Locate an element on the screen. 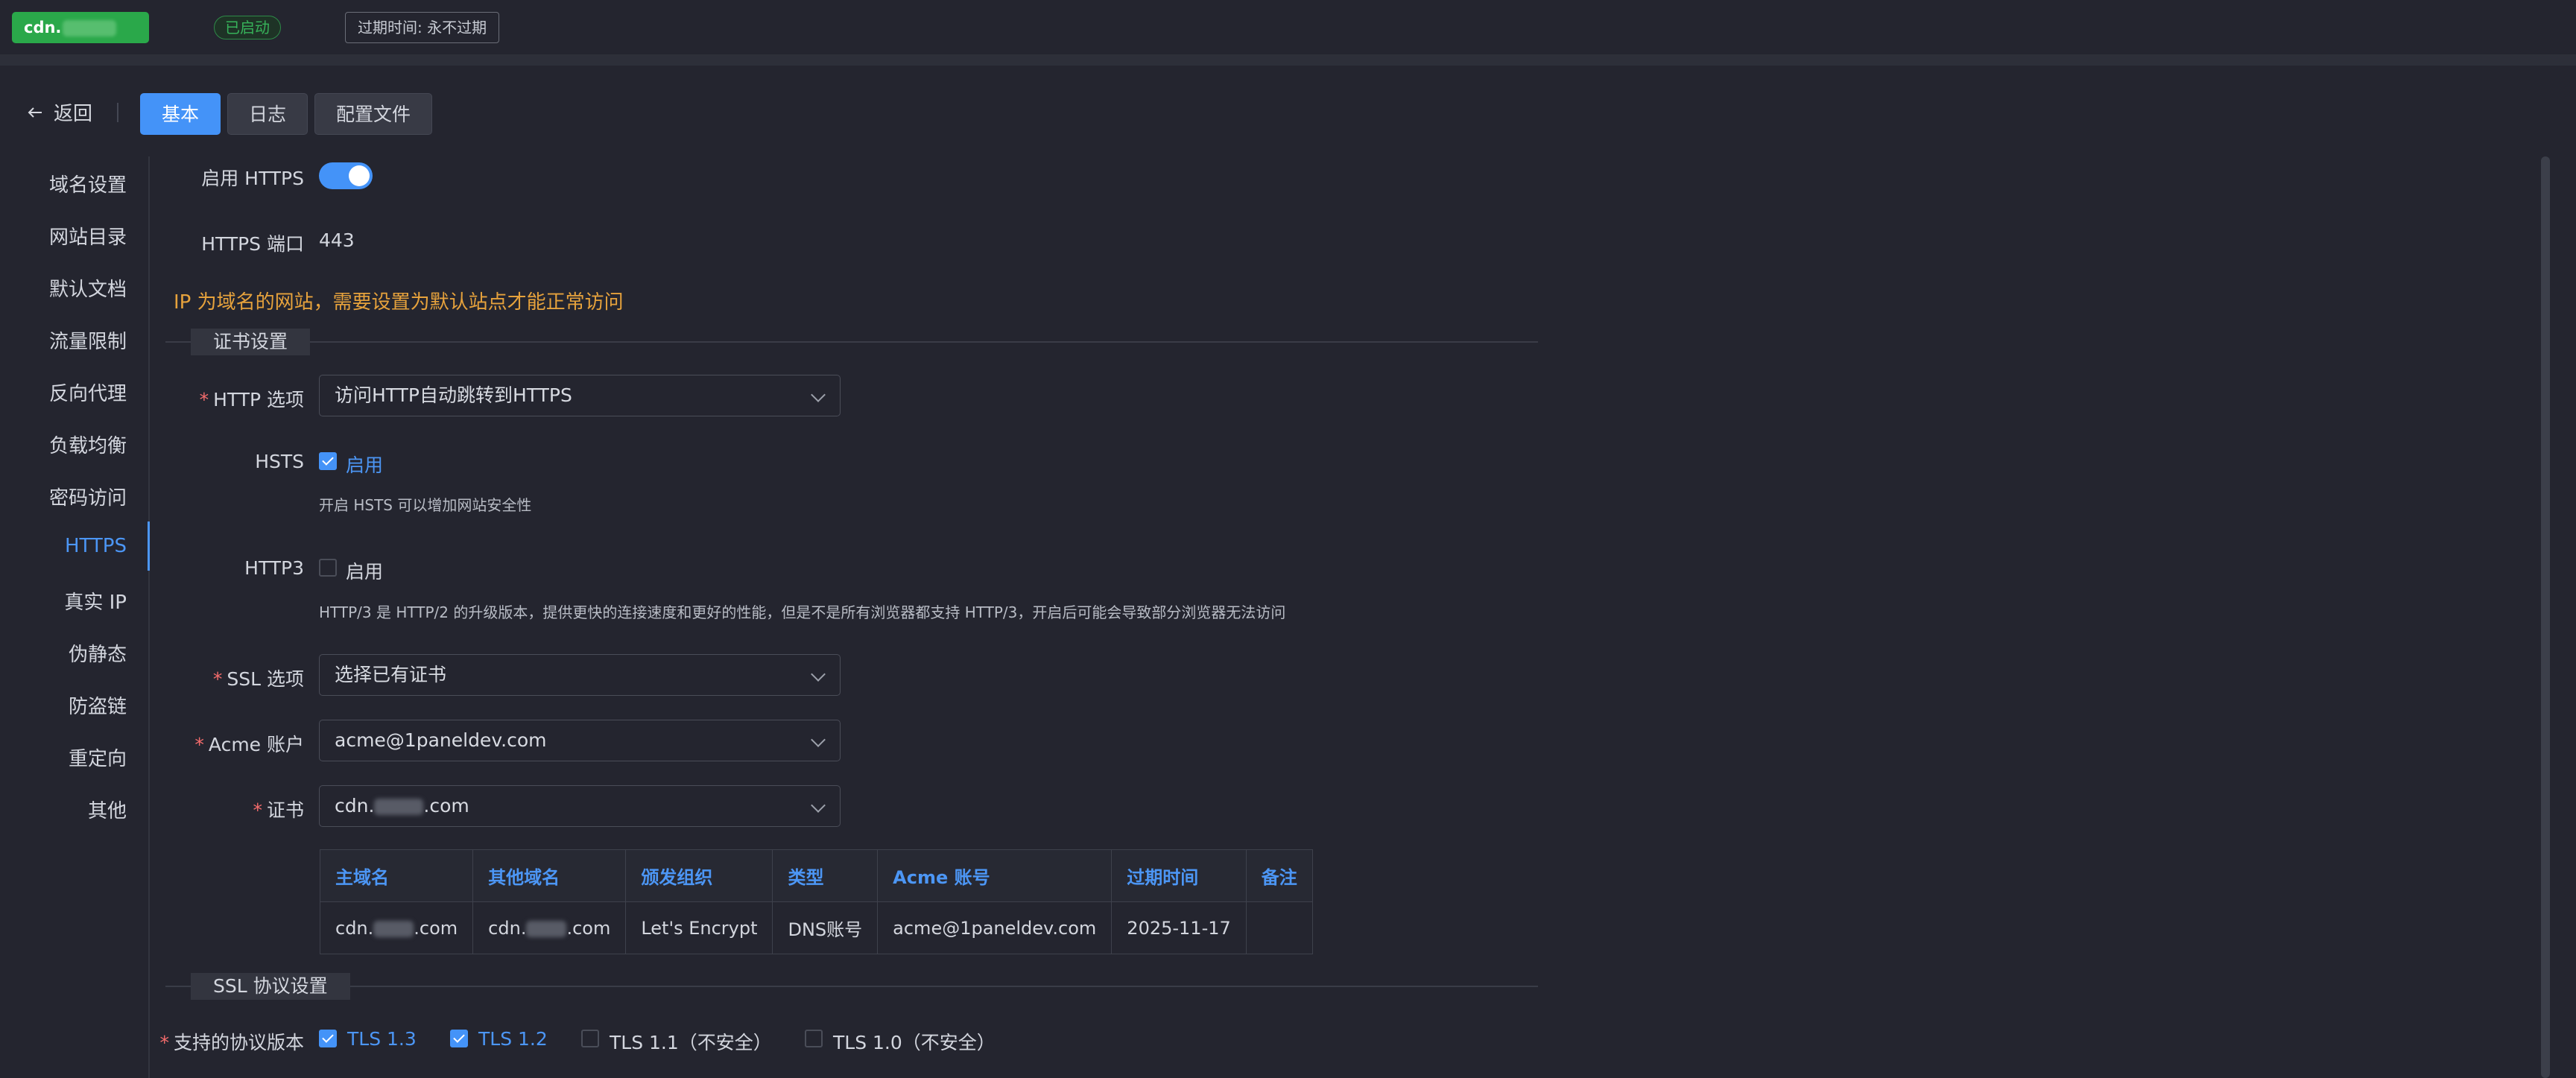 The width and height of the screenshot is (2576, 1078). ip-domain-warning: IP 为域名的网站，需要设置为默认站点才能正常访问 is located at coordinates (399, 302).